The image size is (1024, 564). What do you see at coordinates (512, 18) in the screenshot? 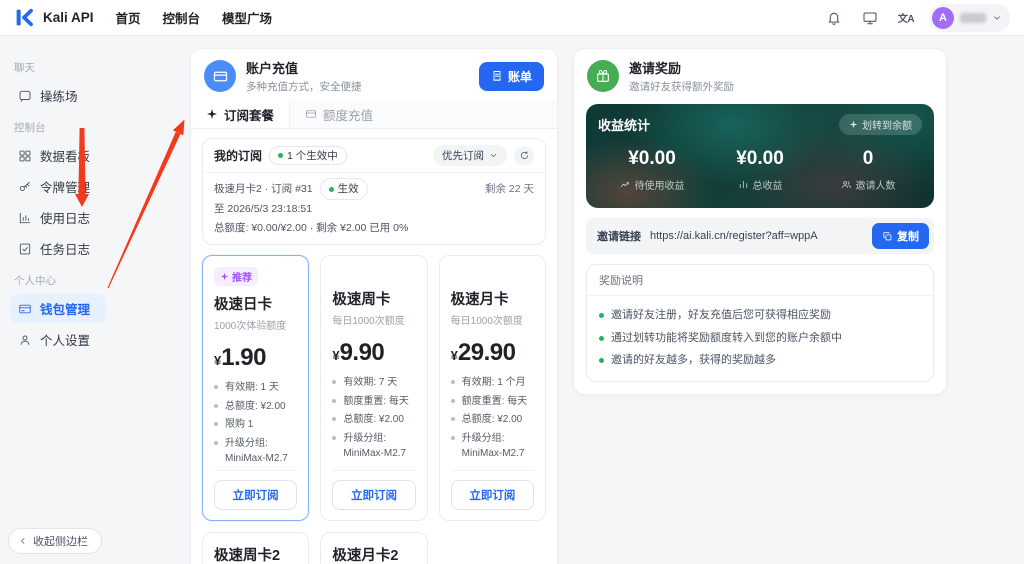
I see `top-nav: Kali API 首页 控制台 模型广场 文A A` at bounding box center [512, 18].